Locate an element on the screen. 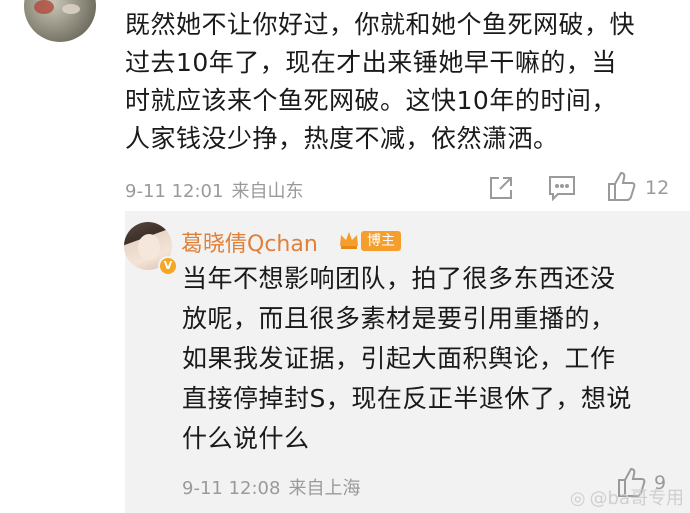  reply-author-name: 葛晓倩Qchan is located at coordinates (249, 242).